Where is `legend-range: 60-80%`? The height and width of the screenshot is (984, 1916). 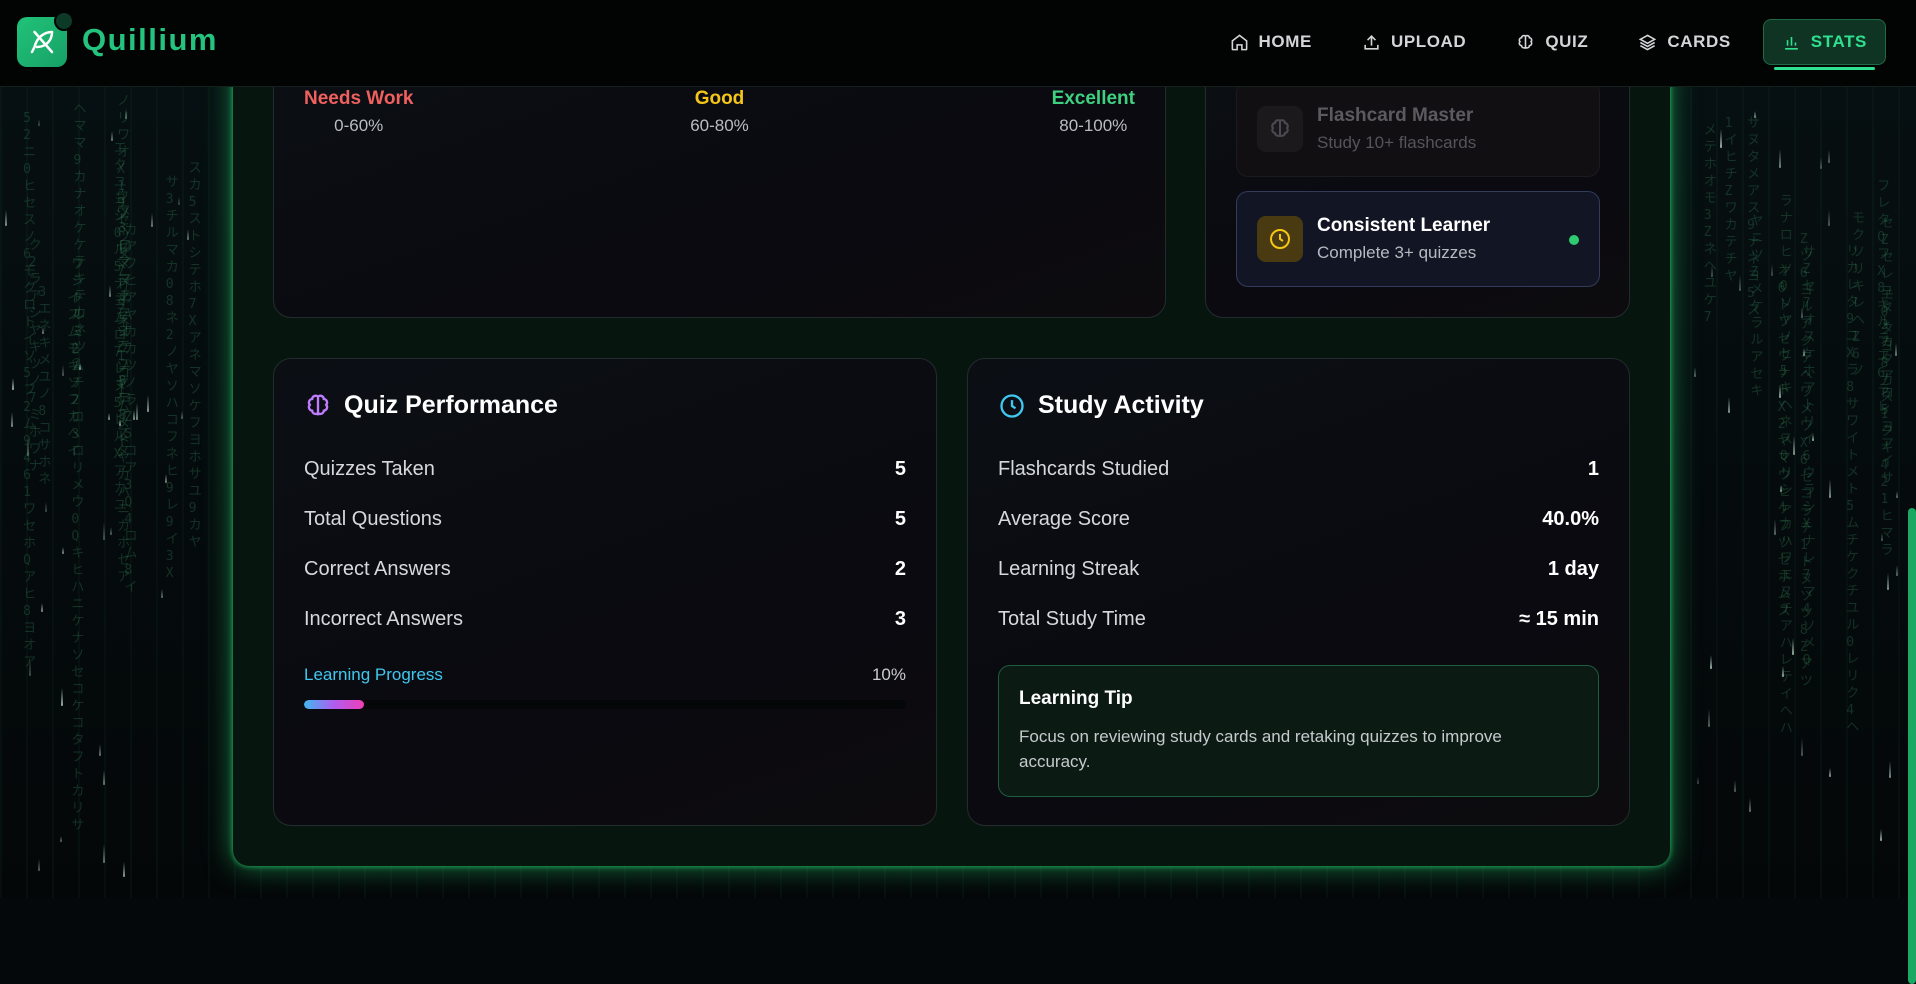 legend-range: 60-80% is located at coordinates (719, 125).